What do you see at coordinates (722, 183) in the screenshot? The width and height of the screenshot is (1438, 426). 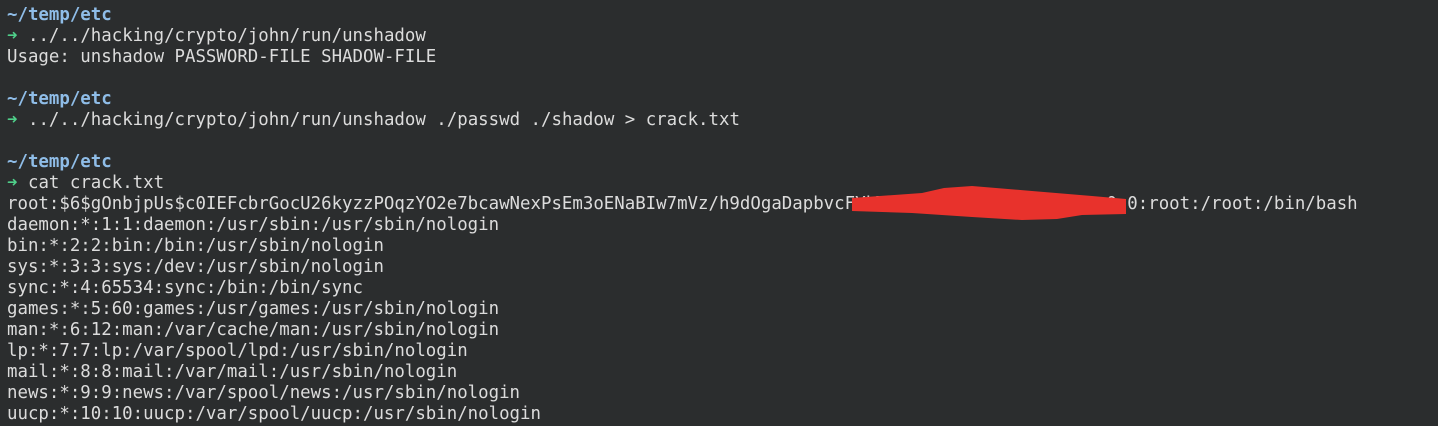 I see `prompt-line: ➜ cat crack.txt` at bounding box center [722, 183].